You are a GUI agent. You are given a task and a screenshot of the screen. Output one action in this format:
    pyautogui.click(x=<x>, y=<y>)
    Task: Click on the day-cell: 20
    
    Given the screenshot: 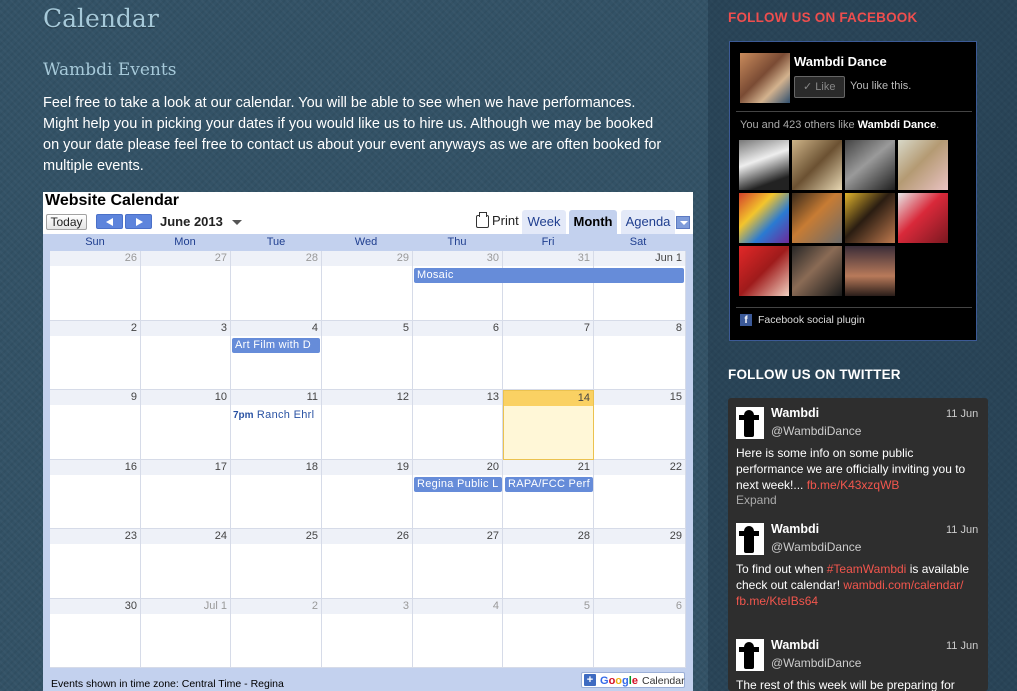 What is the action you would take?
    pyautogui.click(x=458, y=494)
    